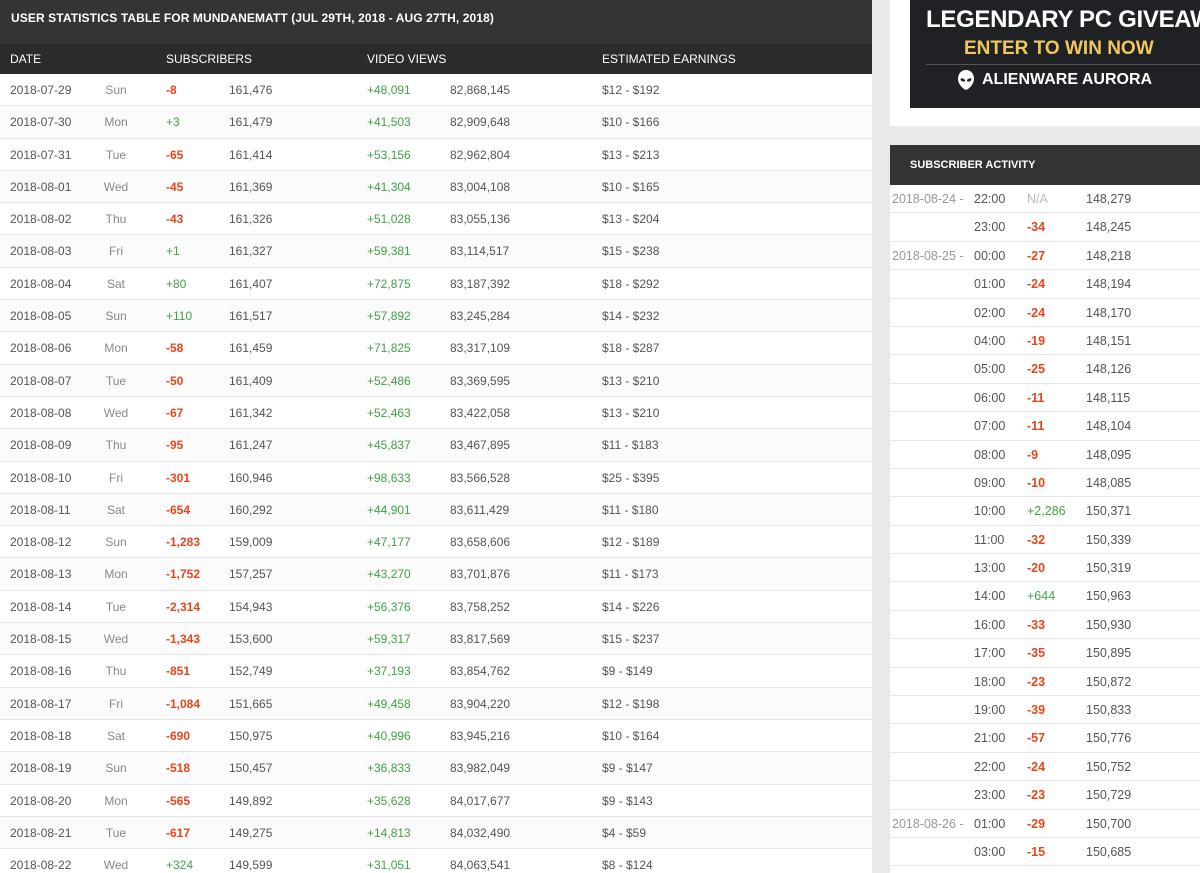 The image size is (1200, 873). What do you see at coordinates (1109, 255) in the screenshot?
I see `activity-total: 148,218` at bounding box center [1109, 255].